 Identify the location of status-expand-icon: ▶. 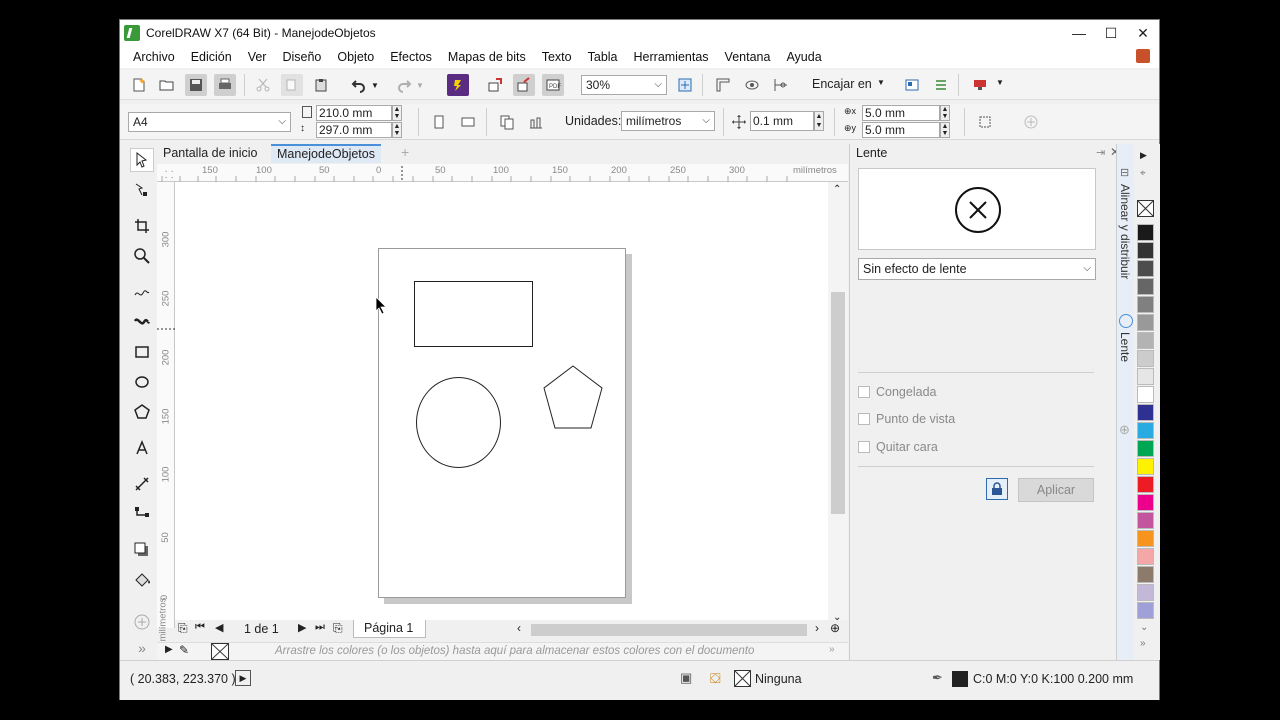
(243, 678).